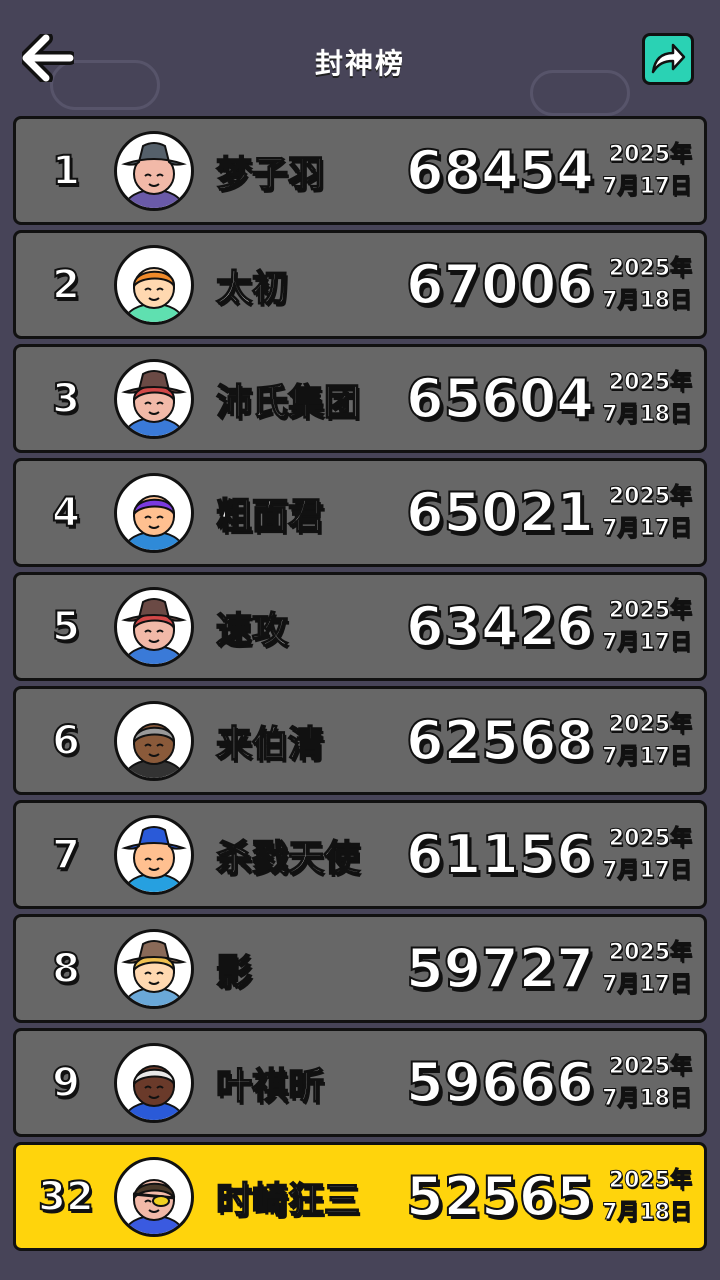 Image resolution: width=720 pixels, height=1280 pixels. Describe the element at coordinates (500, 398) in the screenshot. I see `player-score: 65604` at that location.